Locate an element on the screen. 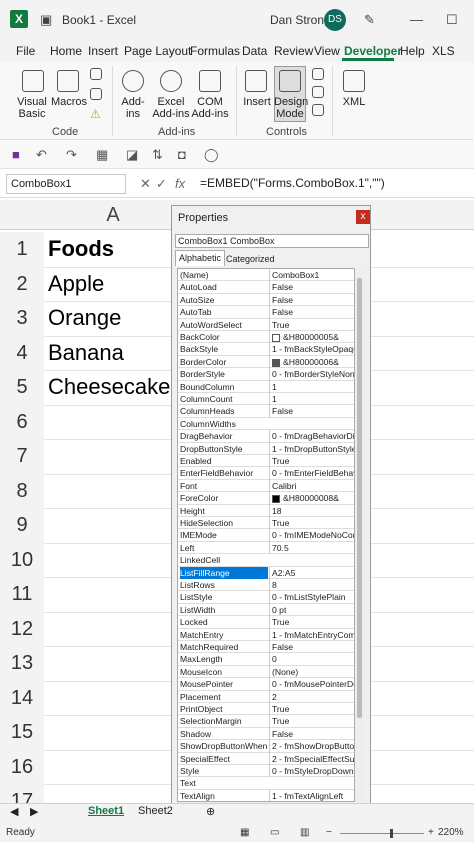 The width and height of the screenshot is (474, 842). property-row: MouseIcon (None) is located at coordinates (266, 672).